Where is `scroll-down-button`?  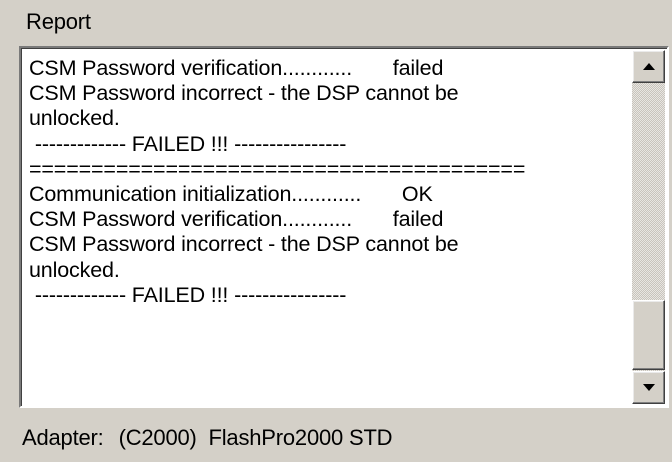
scroll-down-button is located at coordinates (648, 387).